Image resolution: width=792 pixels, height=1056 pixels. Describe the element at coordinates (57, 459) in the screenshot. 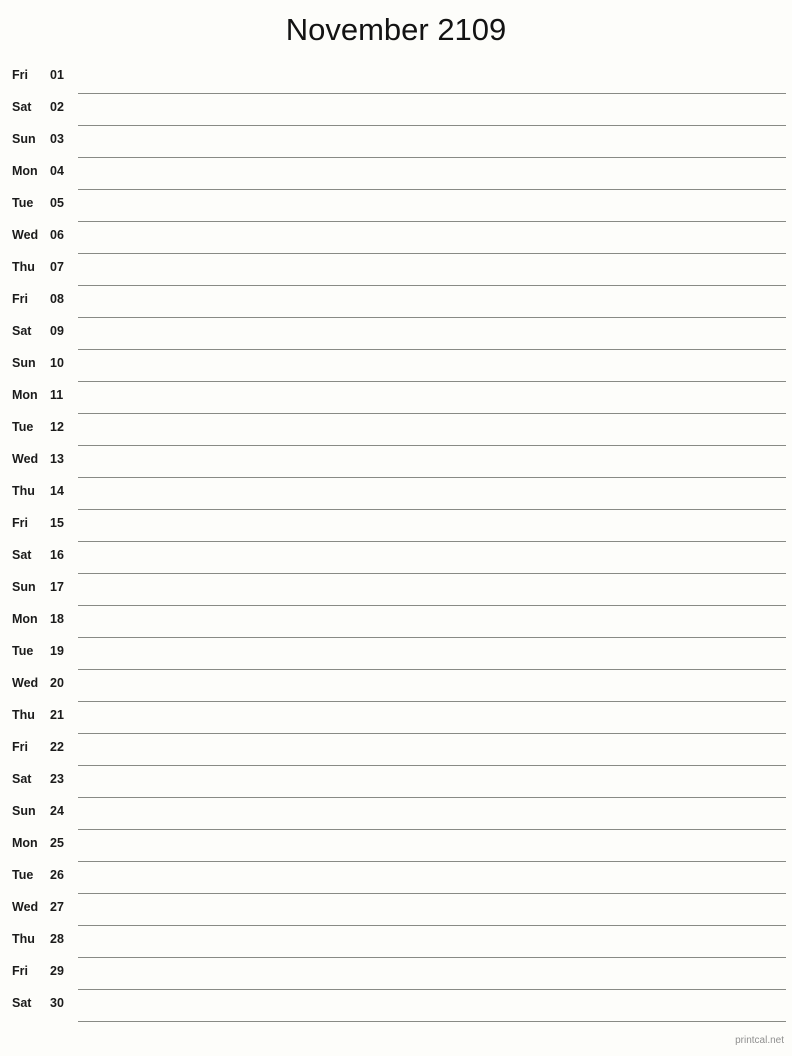

I see `day-number-label: 13` at that location.